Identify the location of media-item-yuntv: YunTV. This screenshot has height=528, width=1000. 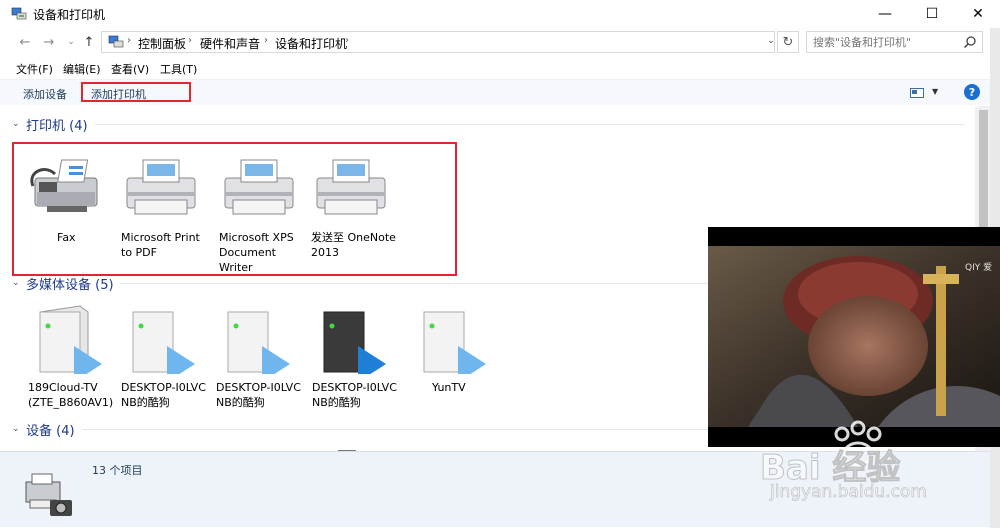
(452, 357).